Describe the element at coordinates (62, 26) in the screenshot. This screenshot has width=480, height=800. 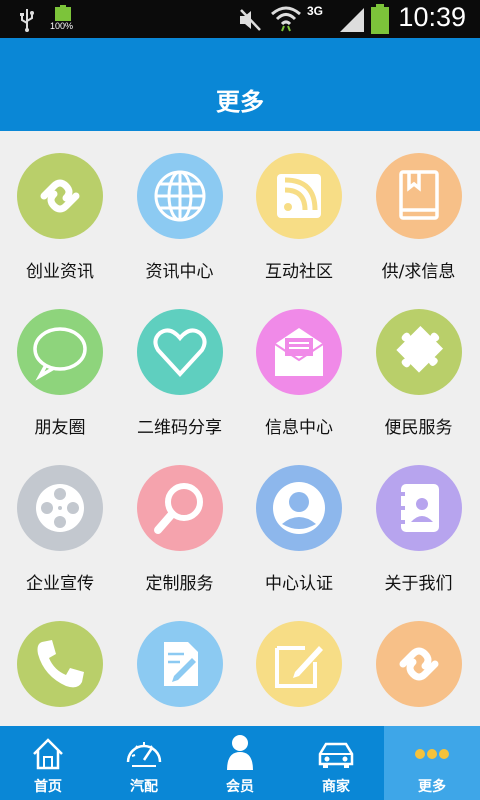
I see `battery-percent-label: 100%` at that location.